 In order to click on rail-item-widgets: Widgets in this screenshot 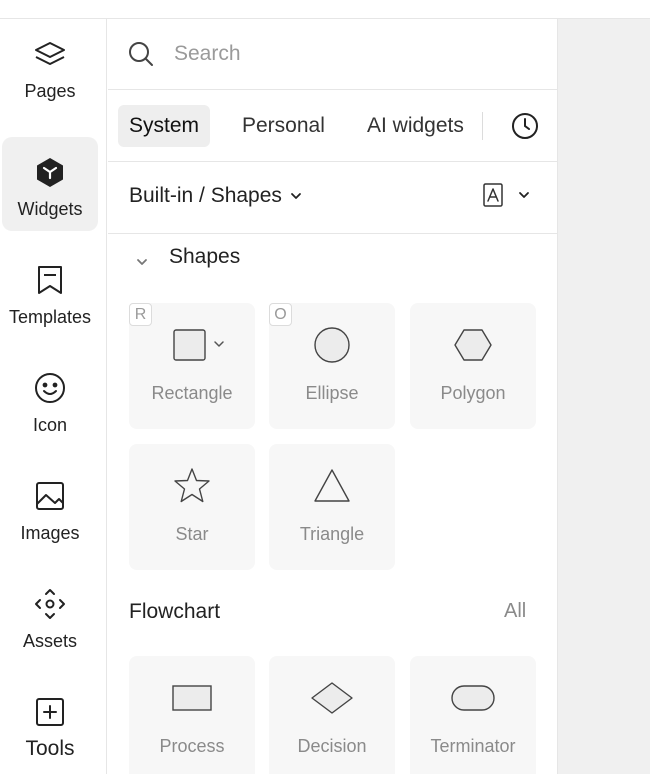, I will do `click(50, 184)`.